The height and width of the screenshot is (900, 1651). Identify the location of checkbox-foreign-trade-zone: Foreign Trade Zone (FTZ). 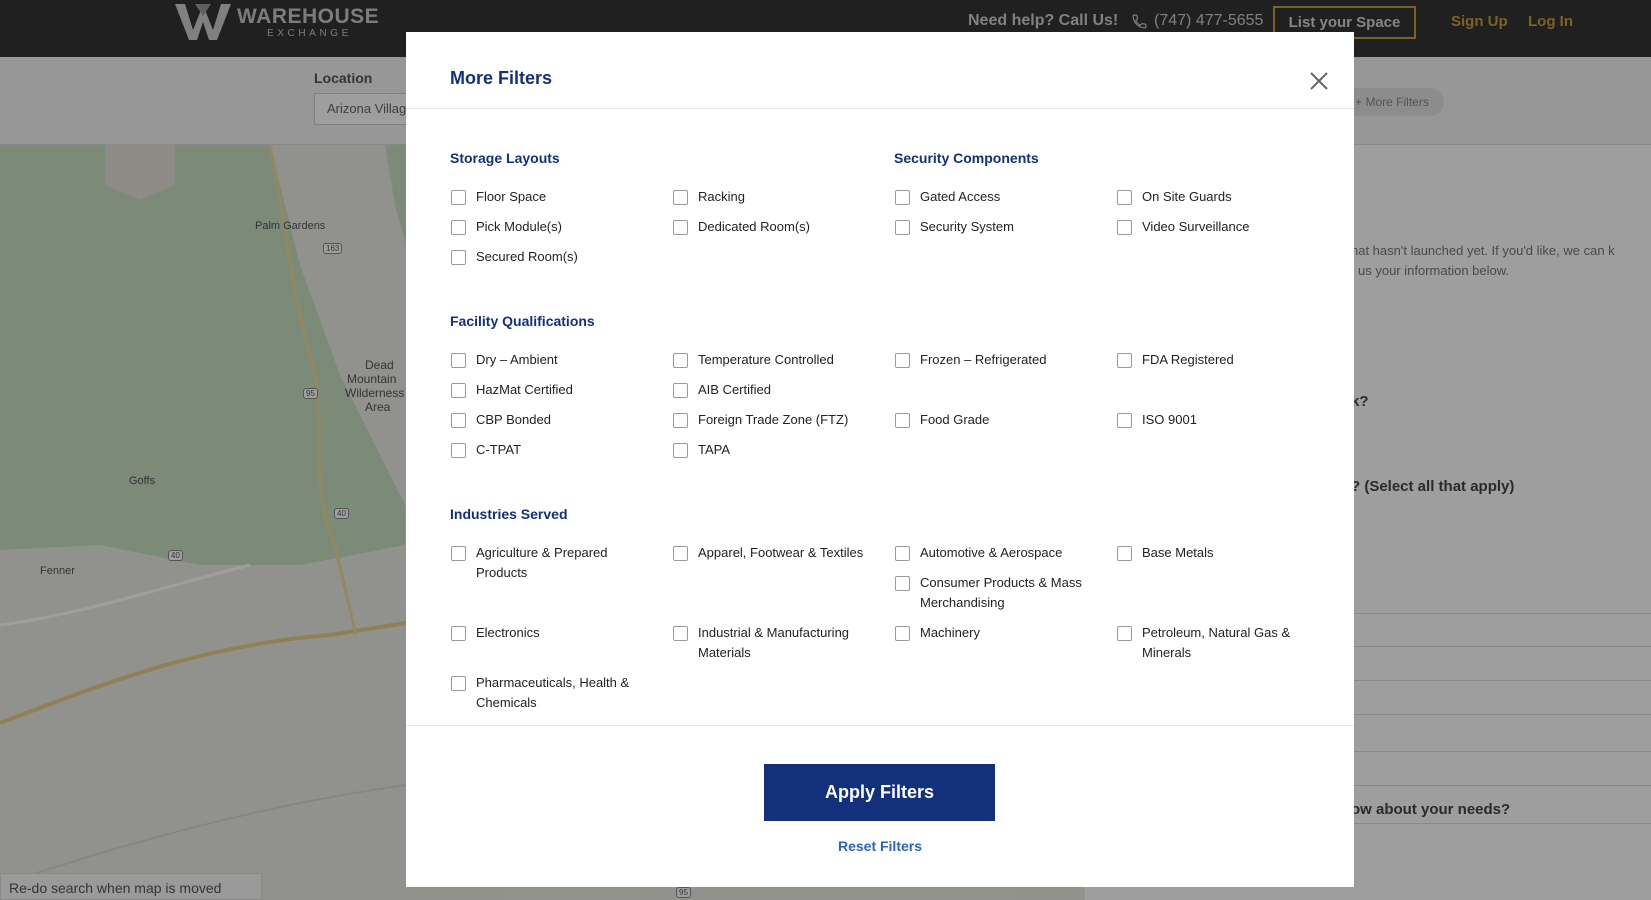
(775, 421).